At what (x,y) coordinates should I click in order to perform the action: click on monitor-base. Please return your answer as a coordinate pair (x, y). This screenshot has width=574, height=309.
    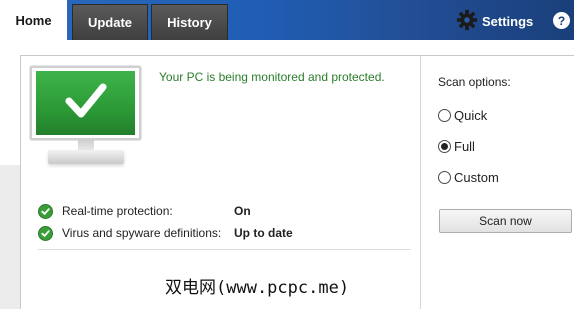
    Looking at the image, I should click on (86, 157).